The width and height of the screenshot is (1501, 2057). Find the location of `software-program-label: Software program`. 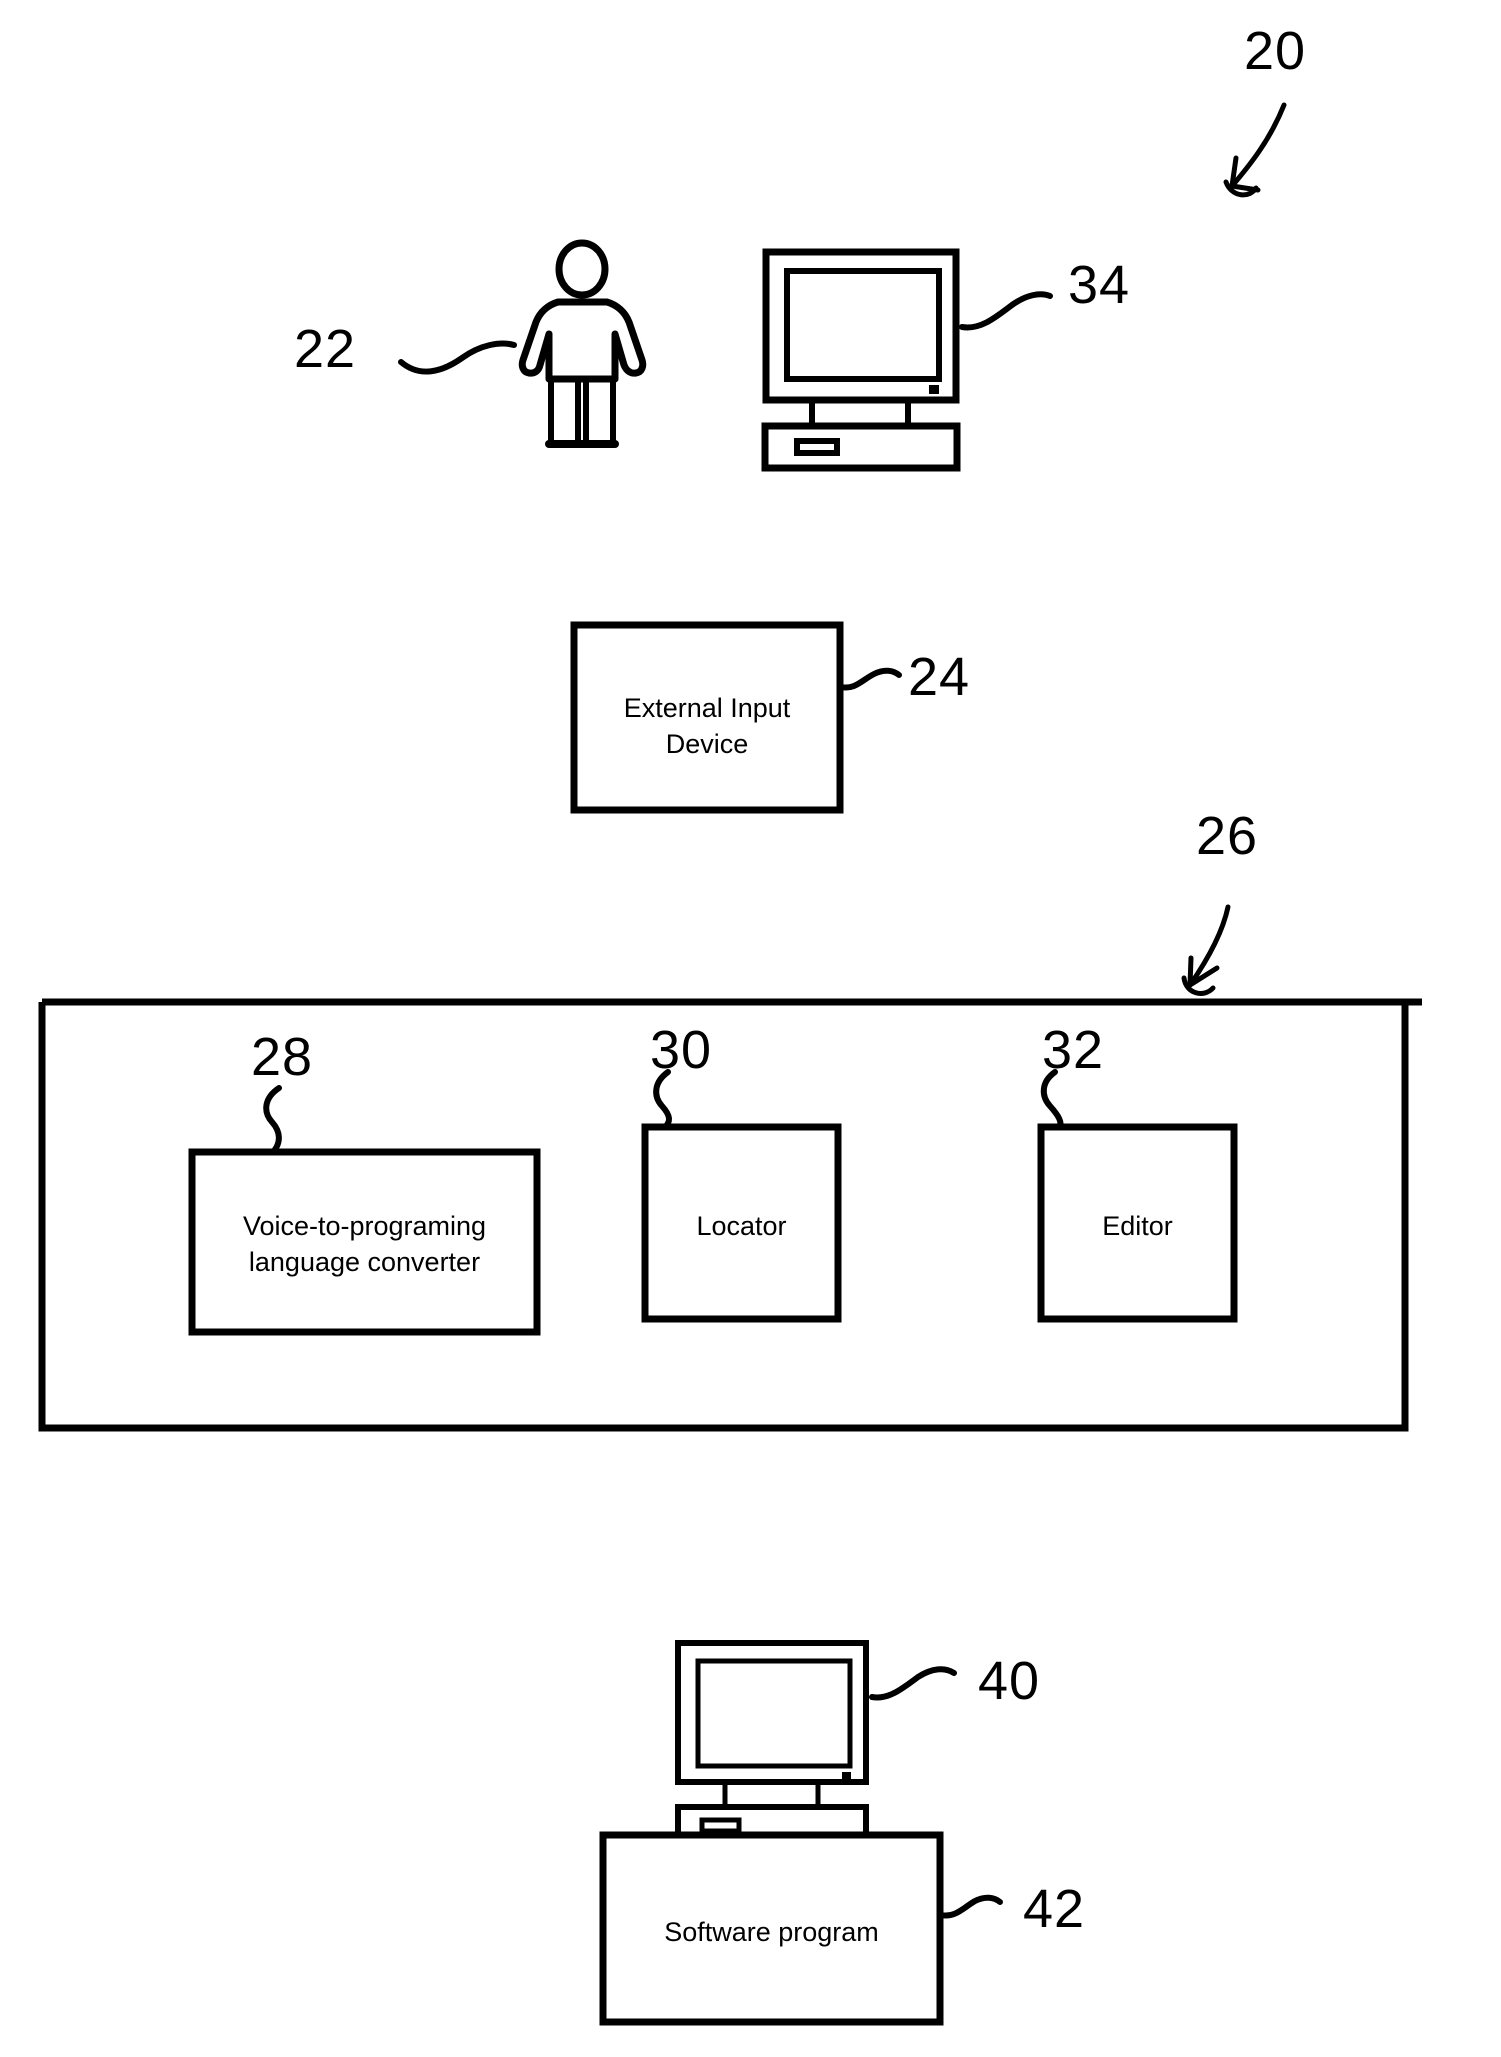

software-program-label: Software program is located at coordinates (771, 1932).